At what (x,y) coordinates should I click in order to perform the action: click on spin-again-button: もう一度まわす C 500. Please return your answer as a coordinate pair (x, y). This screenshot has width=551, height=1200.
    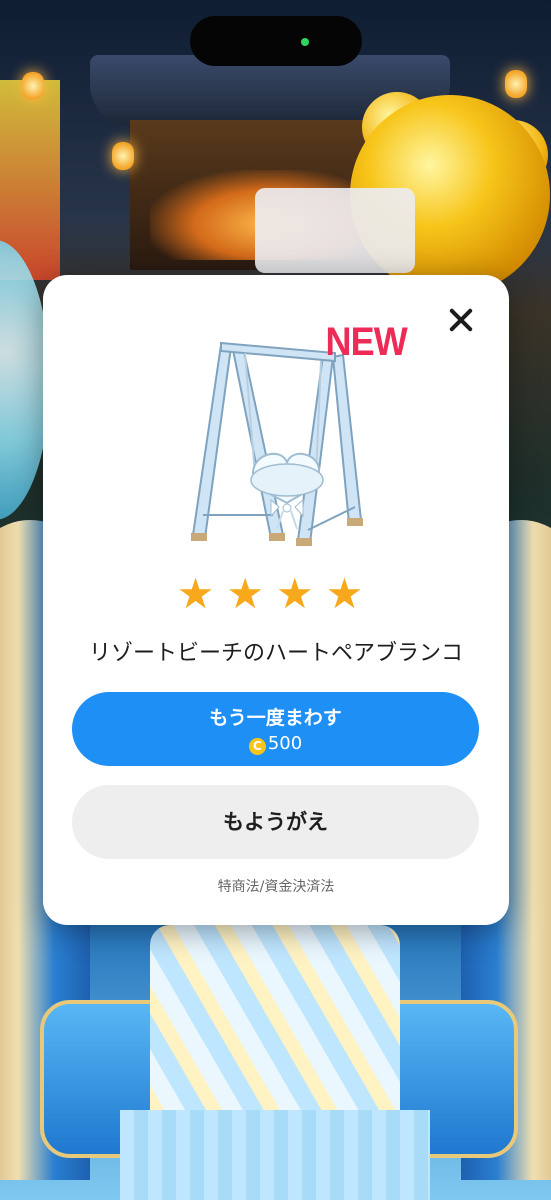
    Looking at the image, I should click on (275, 729).